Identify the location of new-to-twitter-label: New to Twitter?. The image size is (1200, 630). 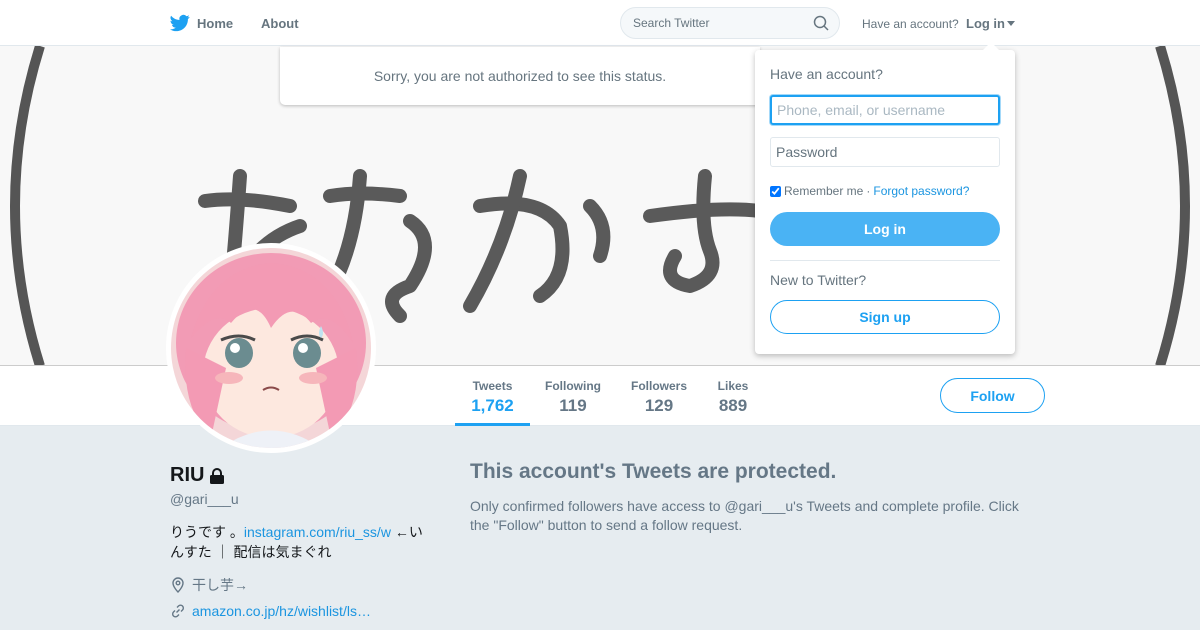
(818, 280).